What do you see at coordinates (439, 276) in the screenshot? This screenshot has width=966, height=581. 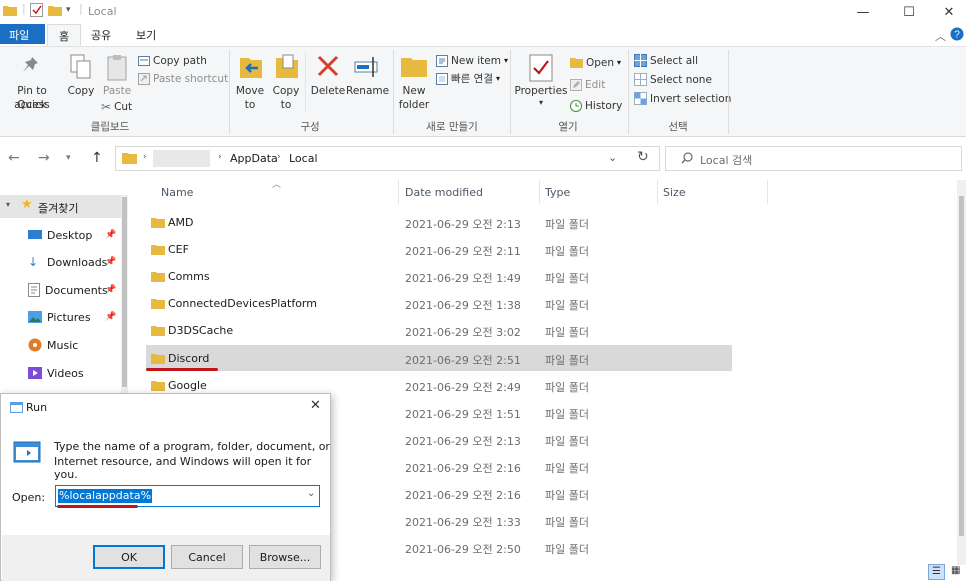 I see `file-row: Comms 2021-06-29 오전 1:49 파일 폴더` at bounding box center [439, 276].